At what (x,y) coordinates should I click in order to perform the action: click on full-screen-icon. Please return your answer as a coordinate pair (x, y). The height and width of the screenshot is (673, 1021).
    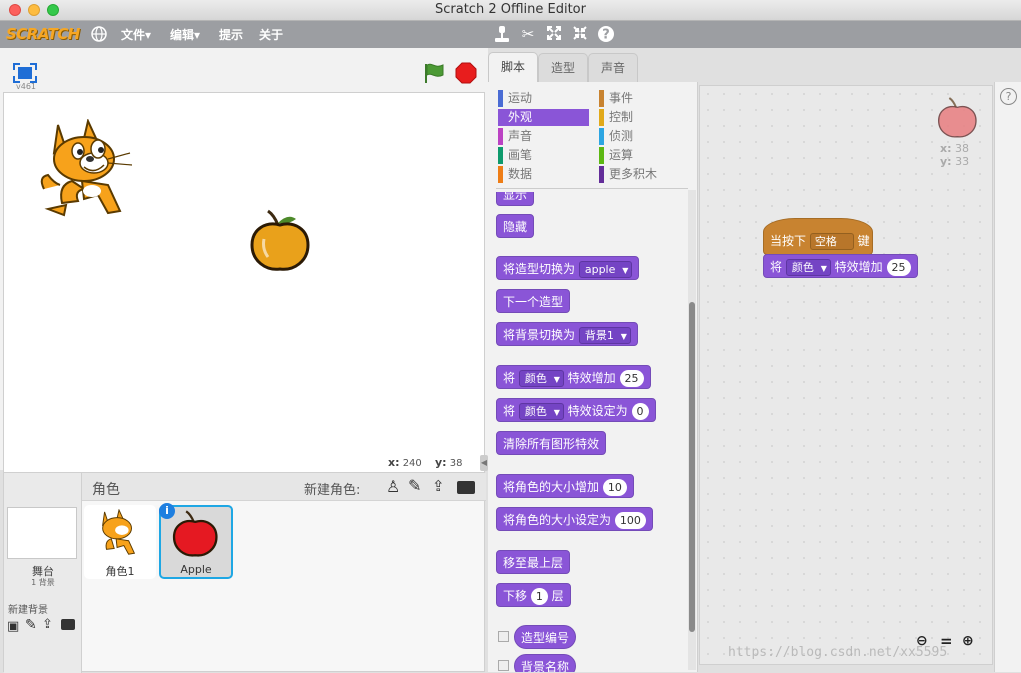
    Looking at the image, I should click on (25, 73).